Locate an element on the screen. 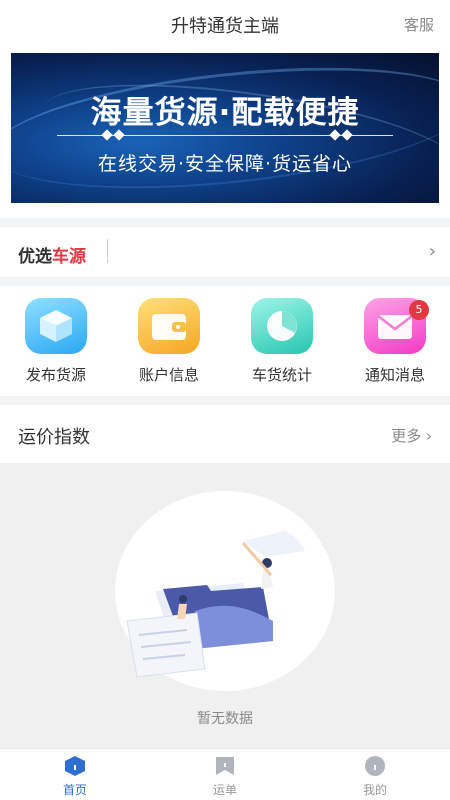  waybill-icon is located at coordinates (225, 766).